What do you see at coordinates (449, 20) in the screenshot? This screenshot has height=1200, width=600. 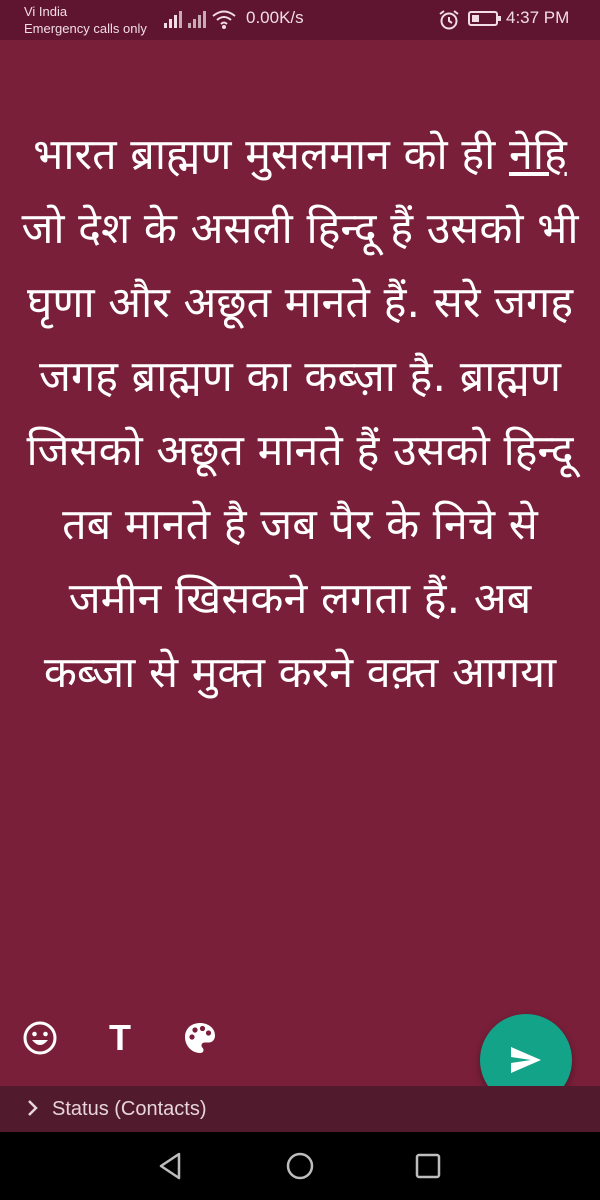 I see `alarm-icon` at bounding box center [449, 20].